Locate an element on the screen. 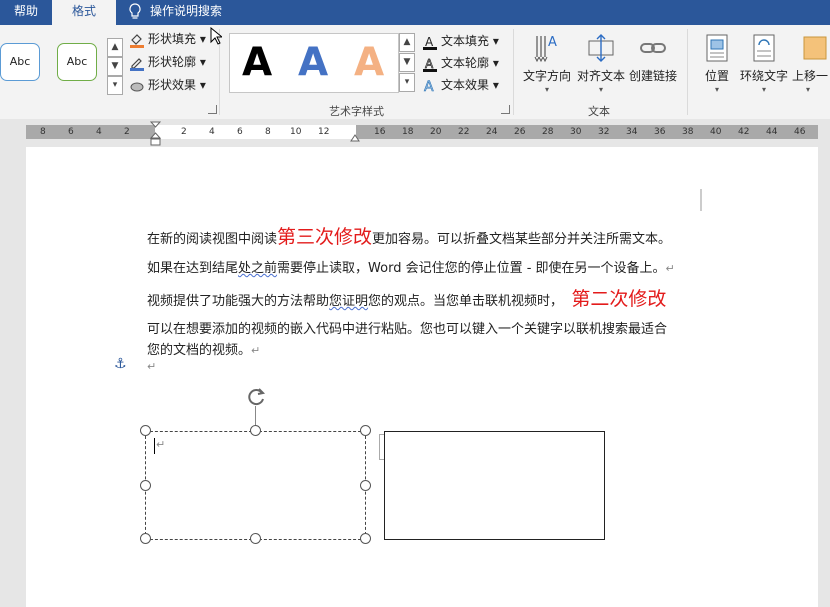 Image resolution: width=830 pixels, height=607 pixels. document-line-5: 您的文档的视频。↵ is located at coordinates (203, 348).